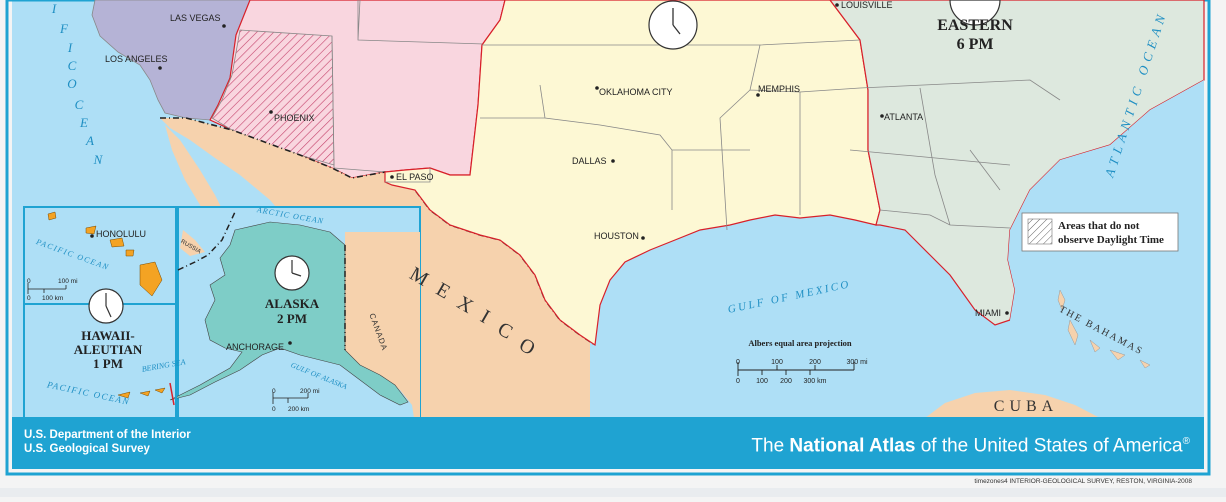 This screenshot has height=502, width=1226. What do you see at coordinates (613, 492) in the screenshot?
I see `bottom-strip` at bounding box center [613, 492].